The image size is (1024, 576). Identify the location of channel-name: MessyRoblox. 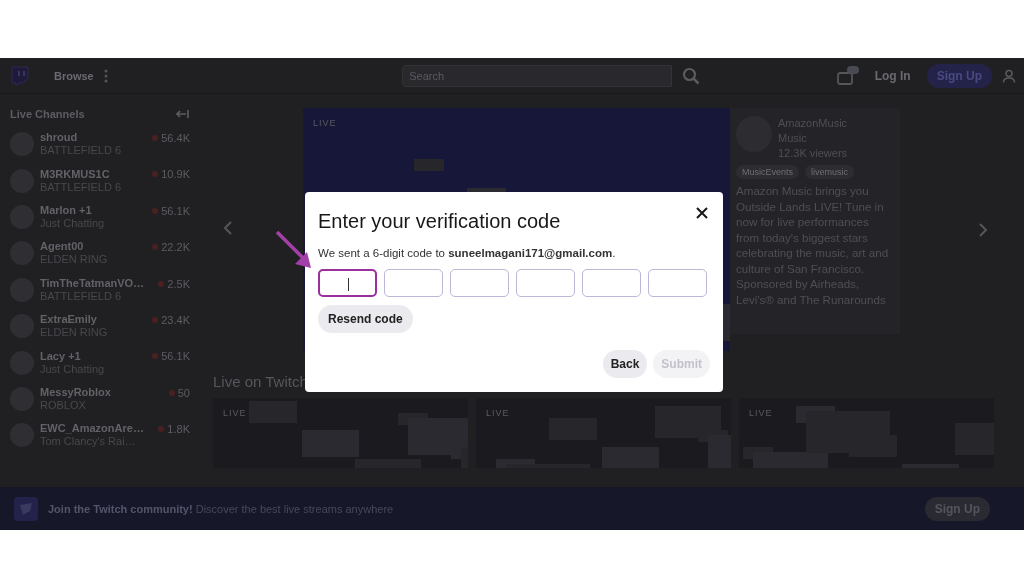
(76, 392).